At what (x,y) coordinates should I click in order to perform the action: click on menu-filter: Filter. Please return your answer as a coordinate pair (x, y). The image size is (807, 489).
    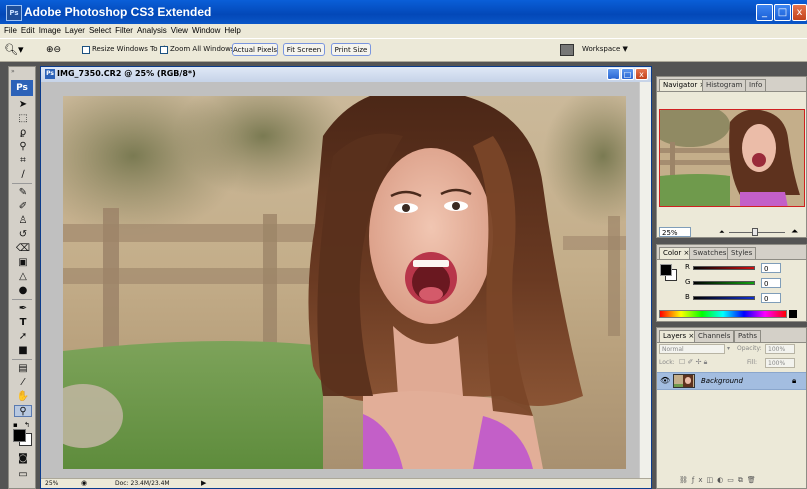
    Looking at the image, I should click on (124, 31).